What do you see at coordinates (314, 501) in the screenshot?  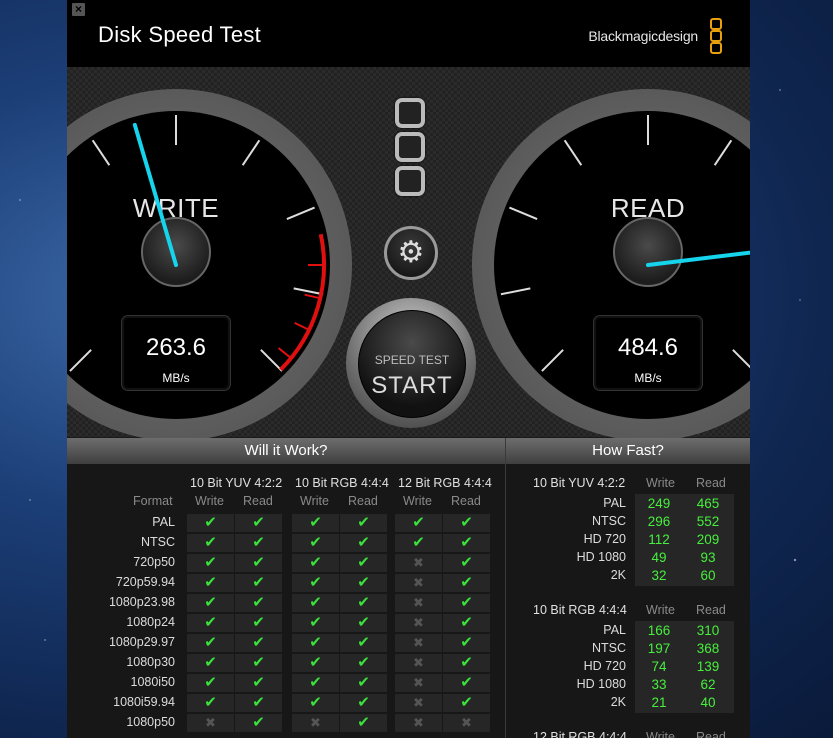 I see `column-header: Write` at bounding box center [314, 501].